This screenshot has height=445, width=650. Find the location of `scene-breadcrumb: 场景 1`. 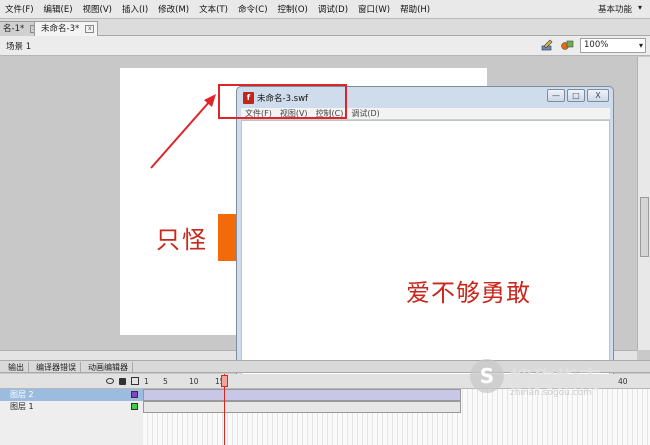

scene-breadcrumb: 场景 1 is located at coordinates (18, 46).